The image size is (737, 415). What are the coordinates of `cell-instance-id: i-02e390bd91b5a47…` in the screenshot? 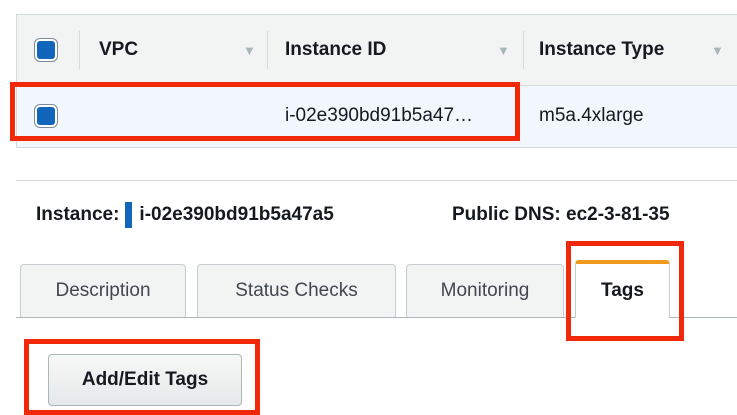 It's located at (379, 115).